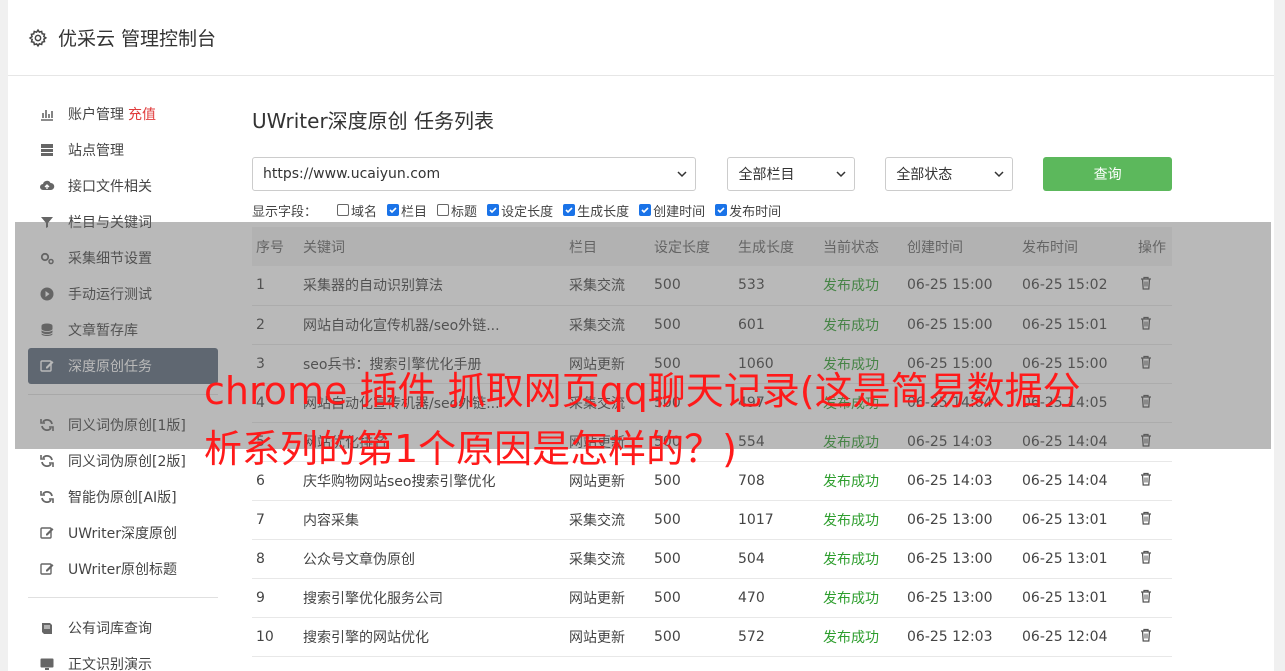 The width and height of the screenshot is (1285, 671). What do you see at coordinates (275, 403) in the screenshot?
I see `table-cell: 4` at bounding box center [275, 403].